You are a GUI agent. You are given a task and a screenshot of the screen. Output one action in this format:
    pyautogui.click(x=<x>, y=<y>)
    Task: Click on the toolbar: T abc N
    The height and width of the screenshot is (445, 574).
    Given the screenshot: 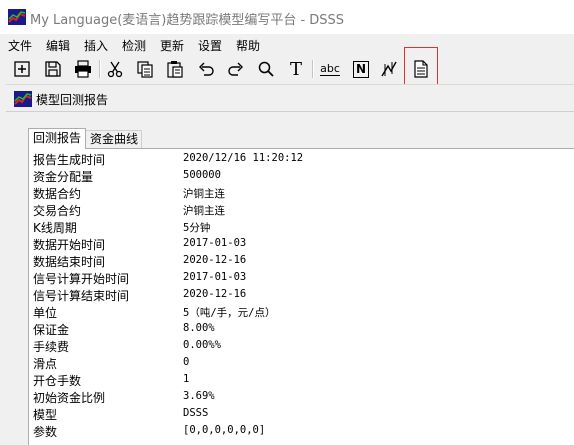 What is the action you would take?
    pyautogui.click(x=287, y=69)
    